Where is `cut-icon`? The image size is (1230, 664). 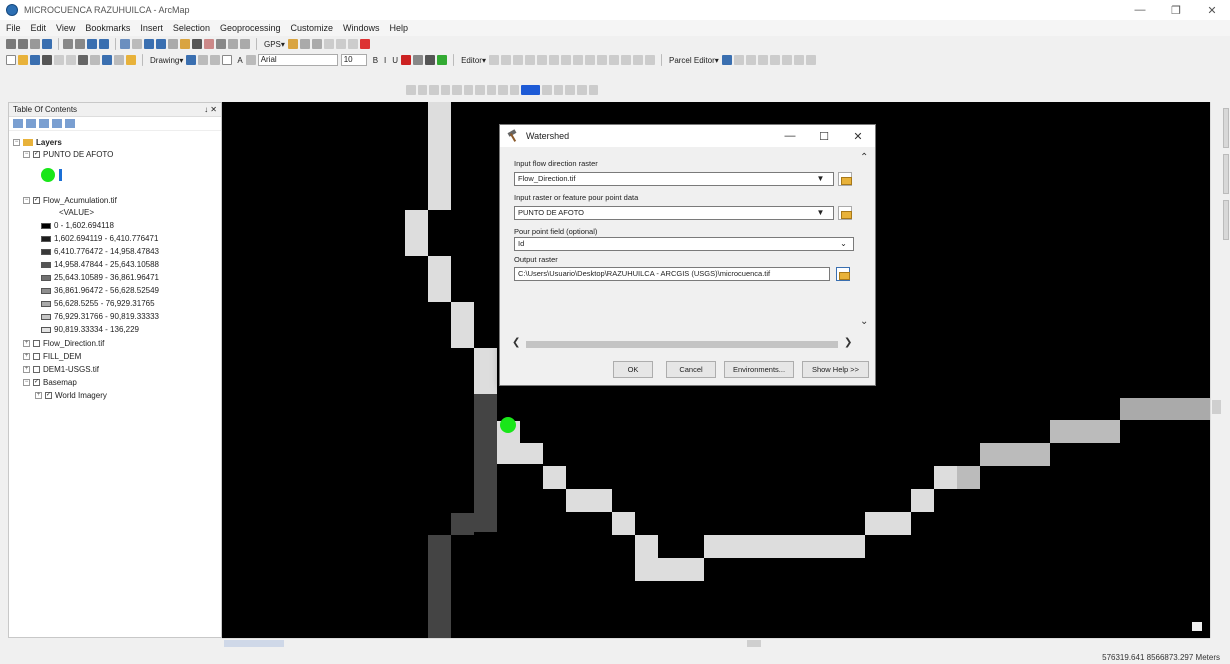 cut-icon is located at coordinates (59, 60).